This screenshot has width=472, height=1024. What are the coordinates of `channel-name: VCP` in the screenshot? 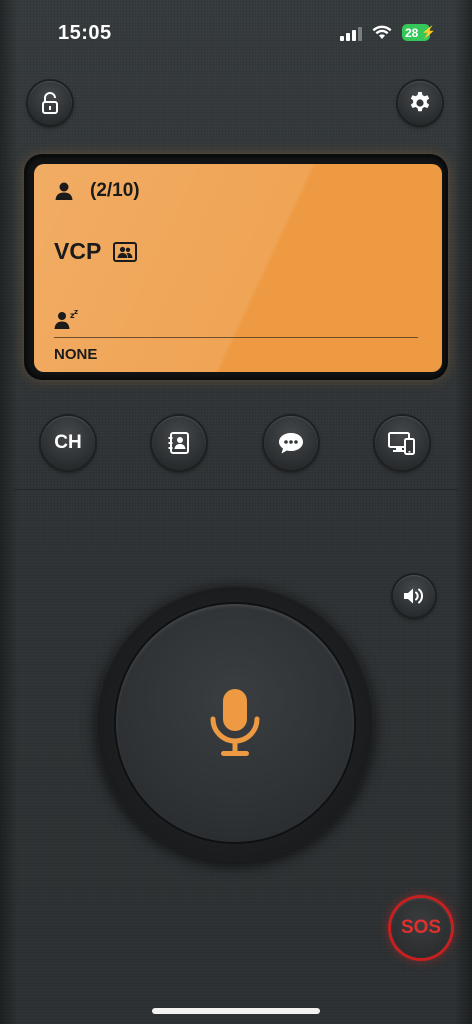 It's located at (78, 251).